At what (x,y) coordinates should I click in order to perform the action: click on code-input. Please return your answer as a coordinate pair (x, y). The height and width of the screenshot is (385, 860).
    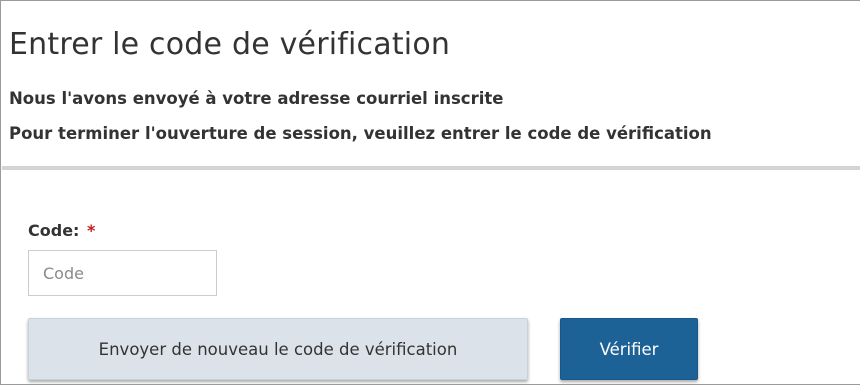
    Looking at the image, I should click on (122, 273).